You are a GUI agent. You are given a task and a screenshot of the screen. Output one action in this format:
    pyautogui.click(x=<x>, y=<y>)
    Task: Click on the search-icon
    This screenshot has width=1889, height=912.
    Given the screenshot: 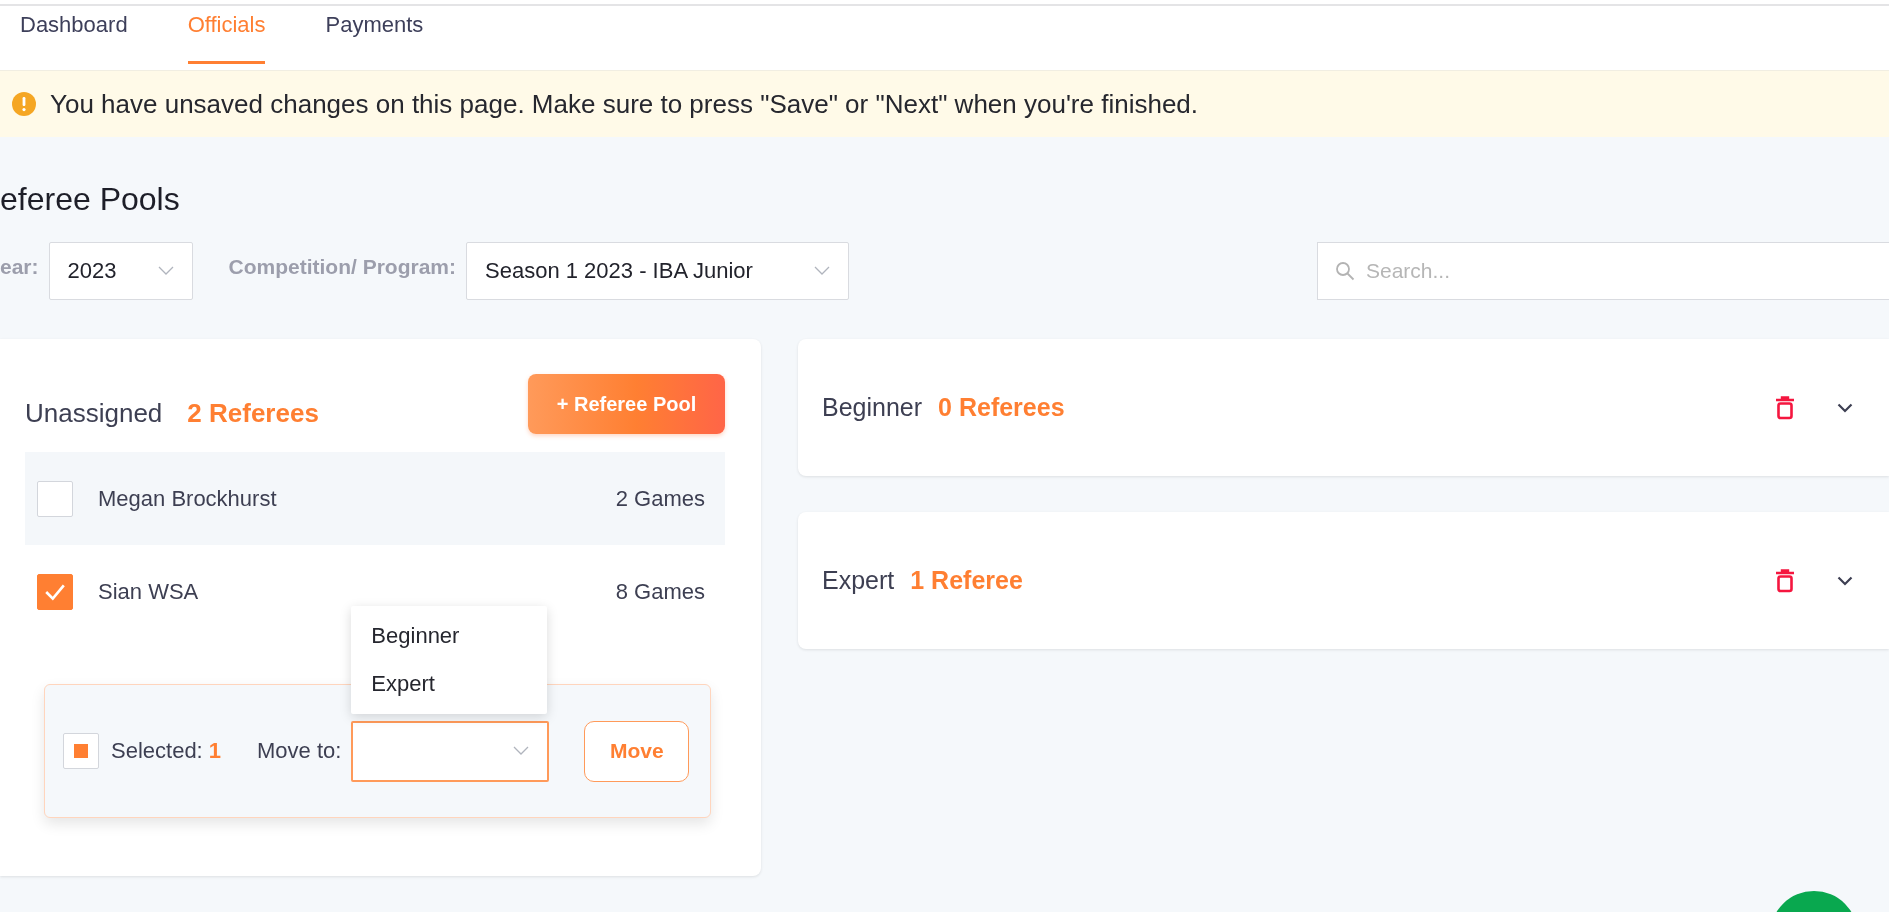 What is the action you would take?
    pyautogui.click(x=1345, y=271)
    